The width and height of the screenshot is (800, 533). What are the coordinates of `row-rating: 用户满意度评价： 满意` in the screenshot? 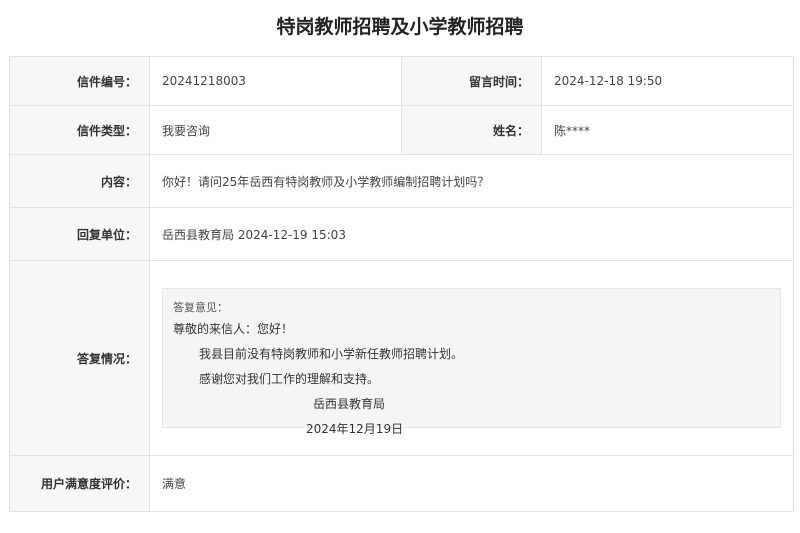 It's located at (401, 483).